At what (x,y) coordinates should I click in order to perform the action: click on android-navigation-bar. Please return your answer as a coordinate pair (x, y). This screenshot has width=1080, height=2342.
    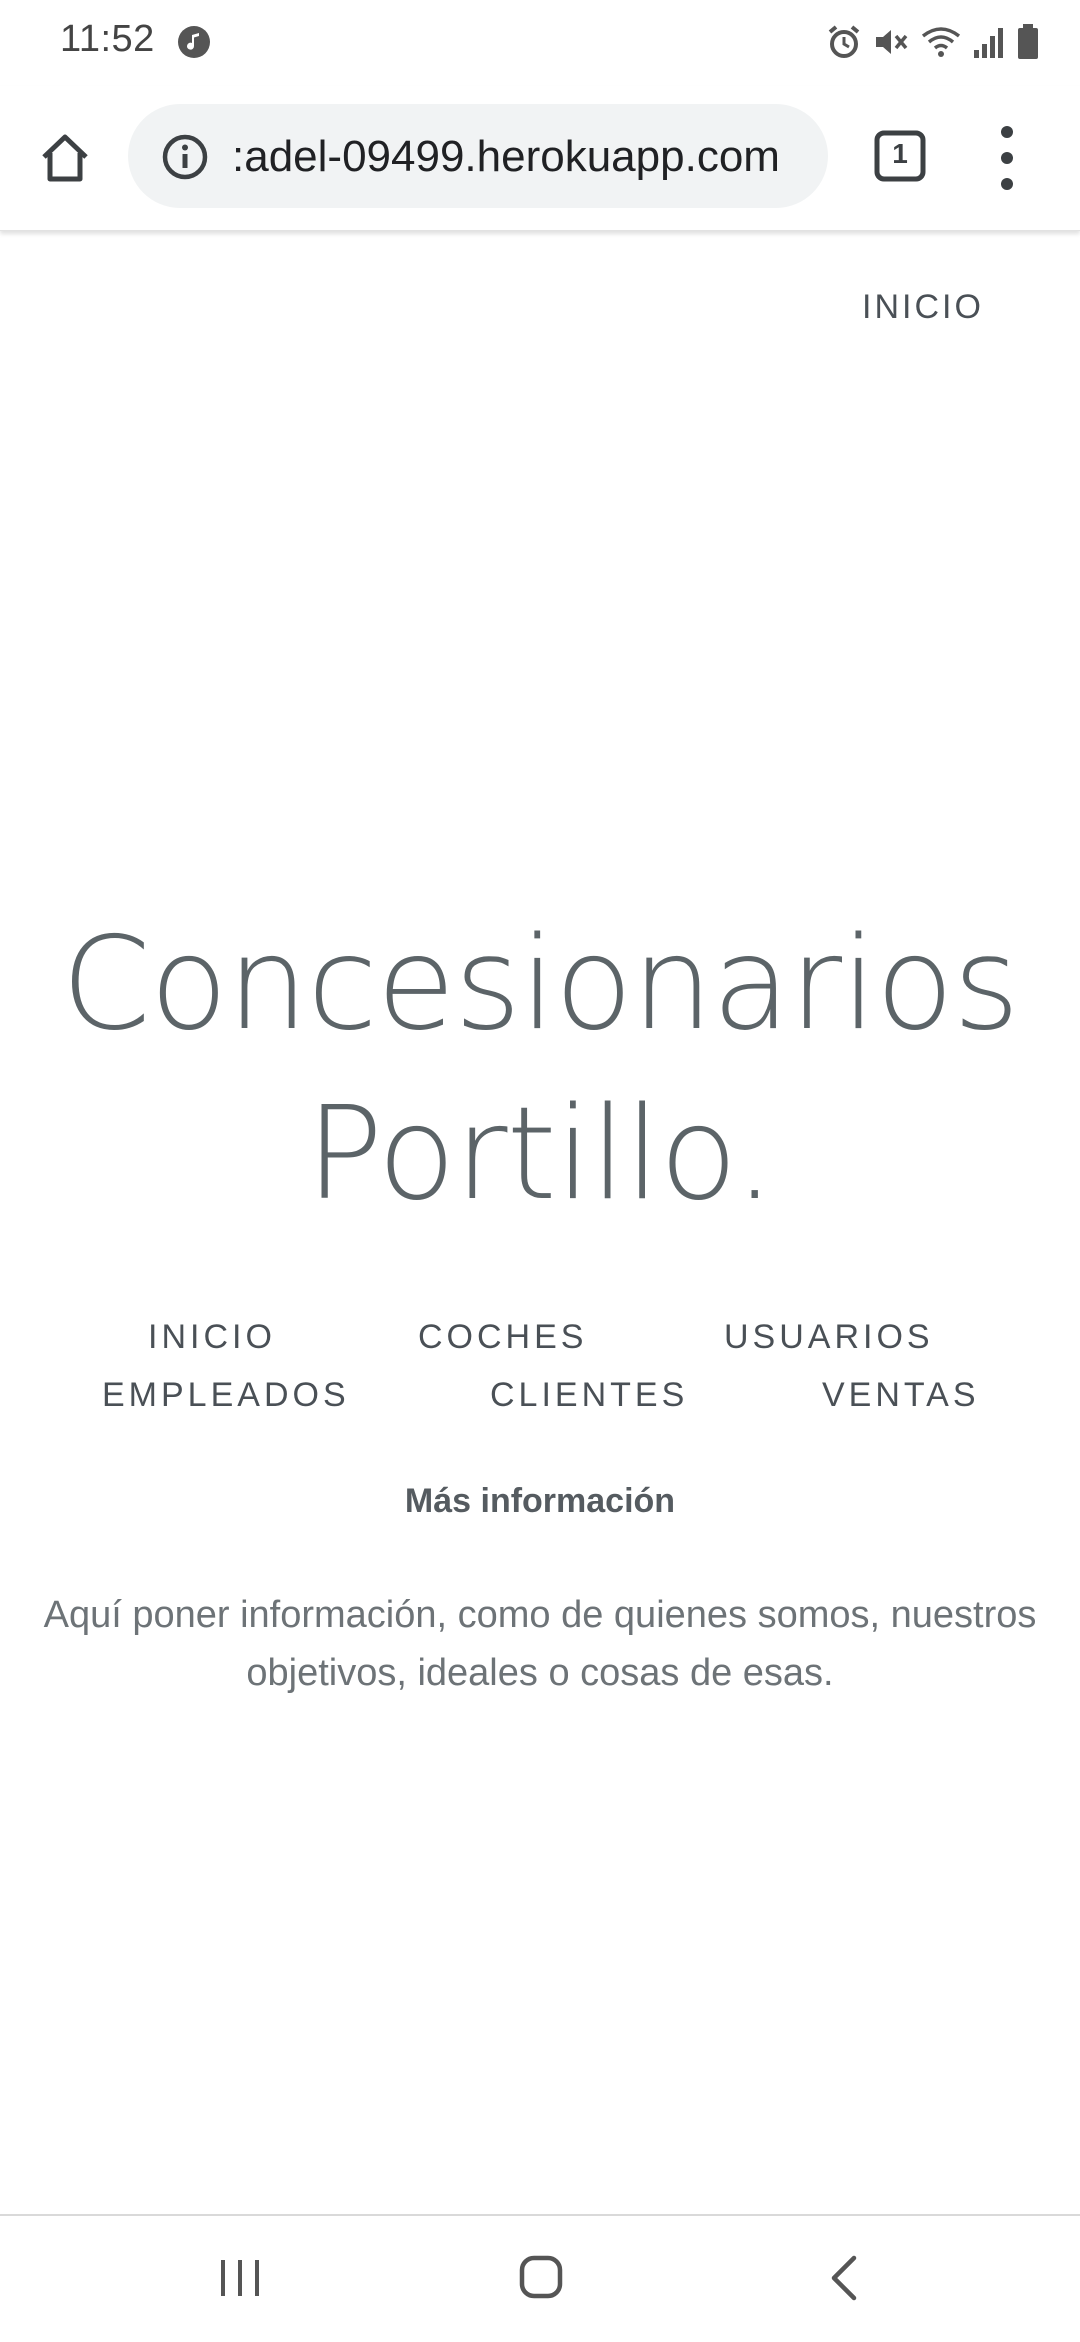
    Looking at the image, I should click on (540, 2278).